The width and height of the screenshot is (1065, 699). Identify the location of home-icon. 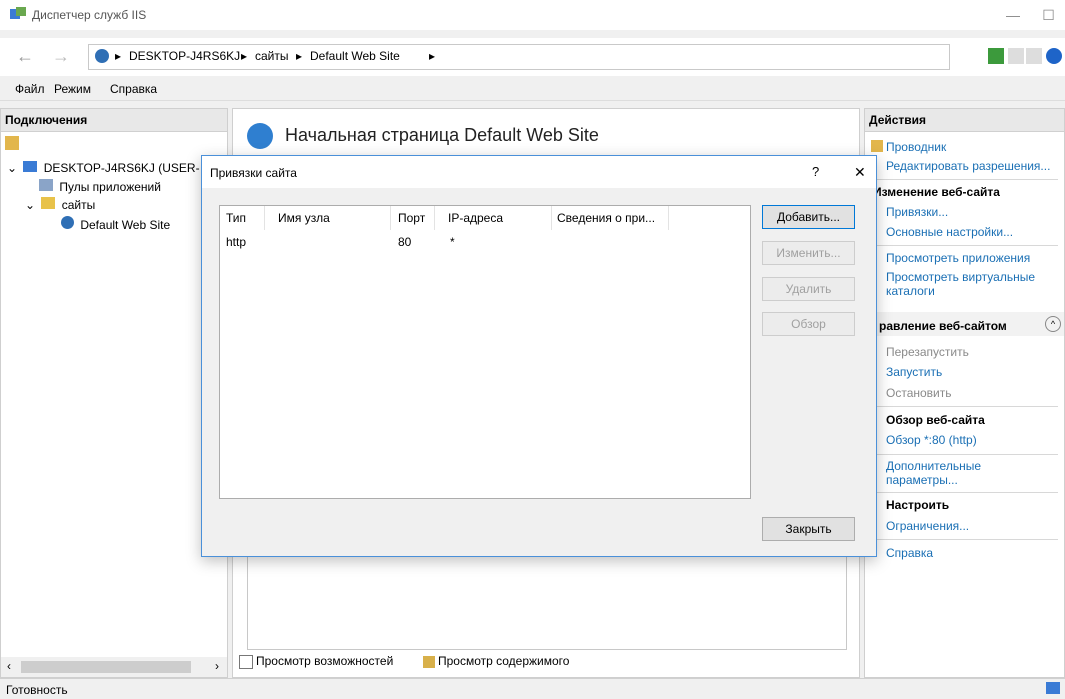
(1034, 56).